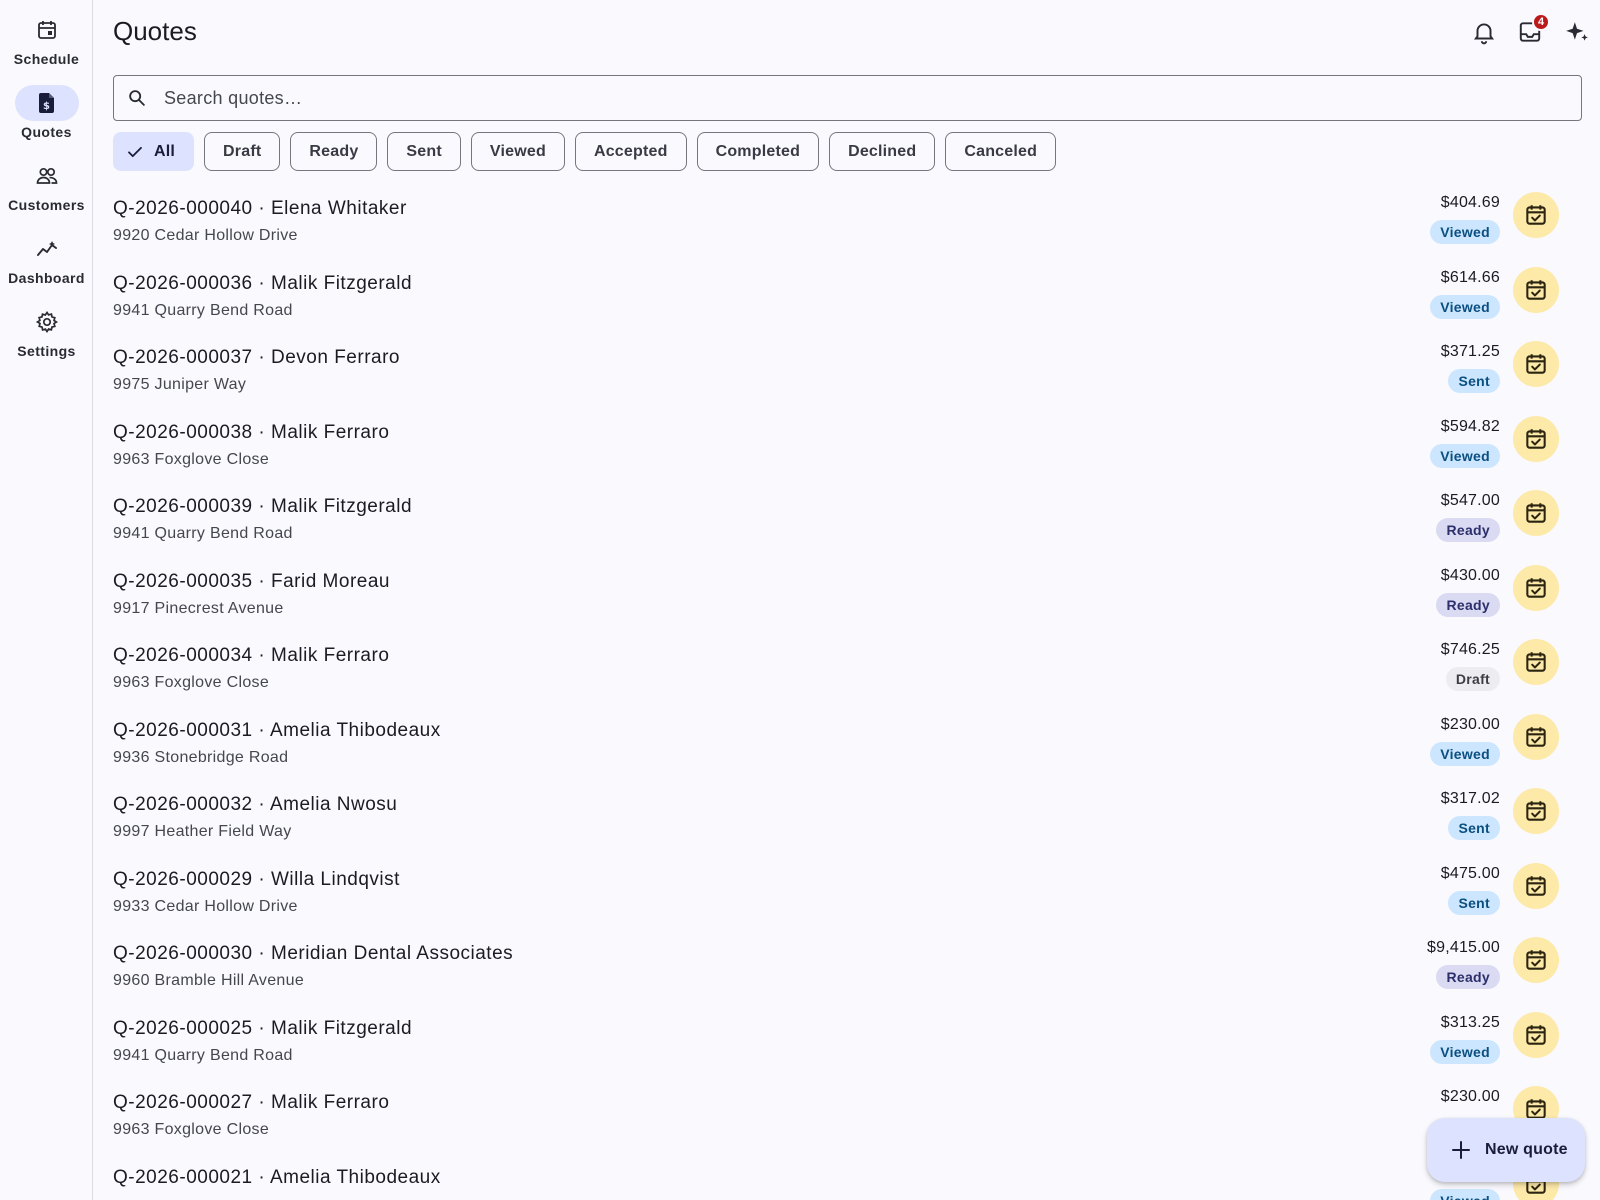 This screenshot has width=1600, height=1200. I want to click on filter-chip-label: Sent, so click(424, 151).